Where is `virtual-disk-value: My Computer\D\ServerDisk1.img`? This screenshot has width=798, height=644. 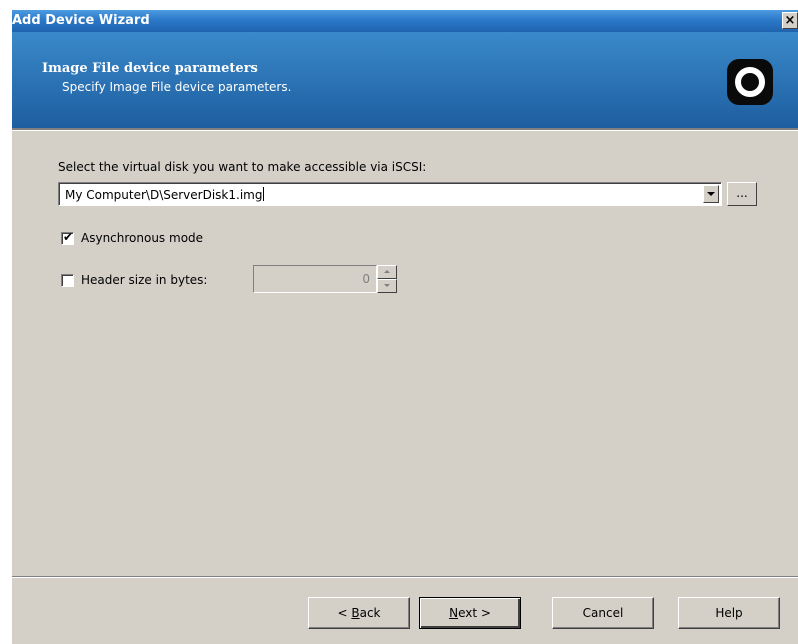
virtual-disk-value: My Computer\D\ServerDisk1.img is located at coordinates (165, 194).